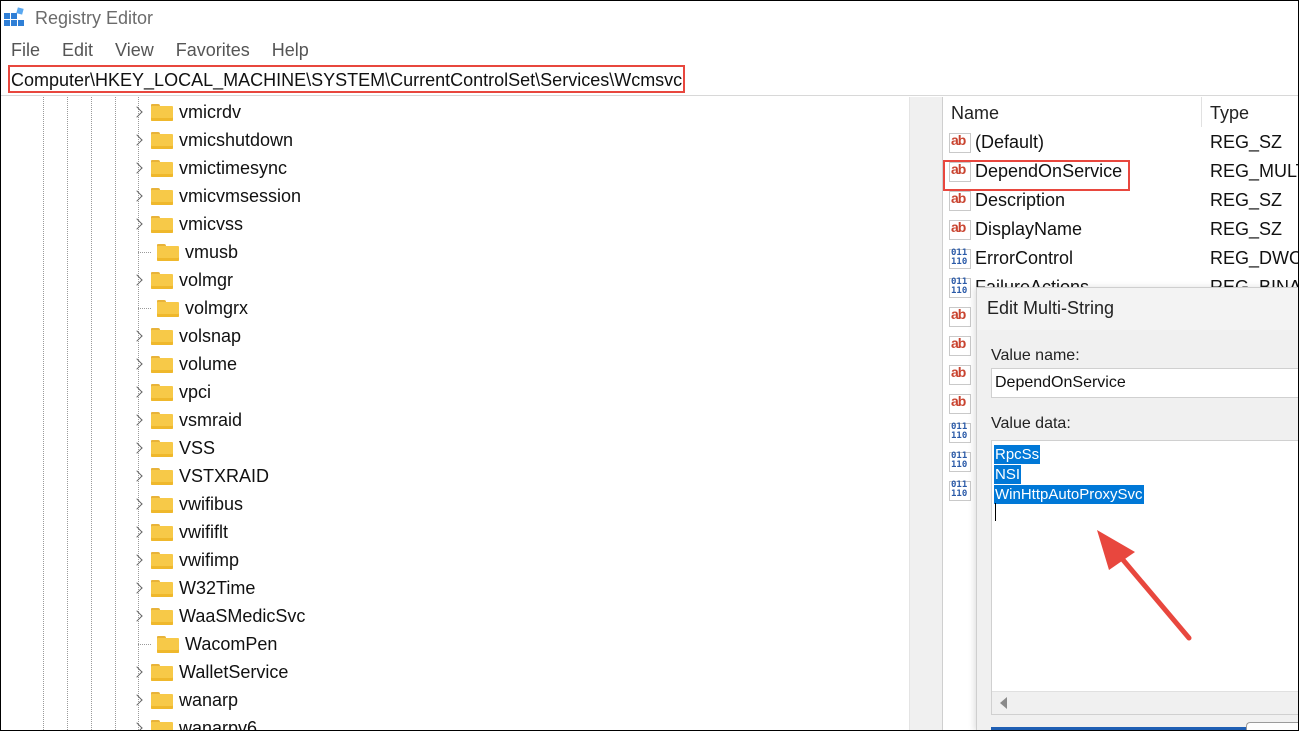  I want to click on tree-connector, so click(144, 252).